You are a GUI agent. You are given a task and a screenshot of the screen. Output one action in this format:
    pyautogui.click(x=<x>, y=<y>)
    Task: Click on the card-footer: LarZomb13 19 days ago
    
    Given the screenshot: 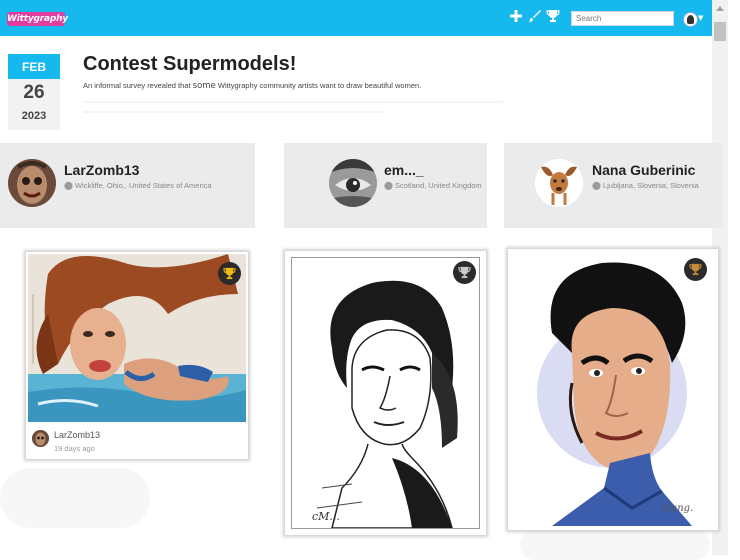 What is the action you would take?
    pyautogui.click(x=137, y=441)
    